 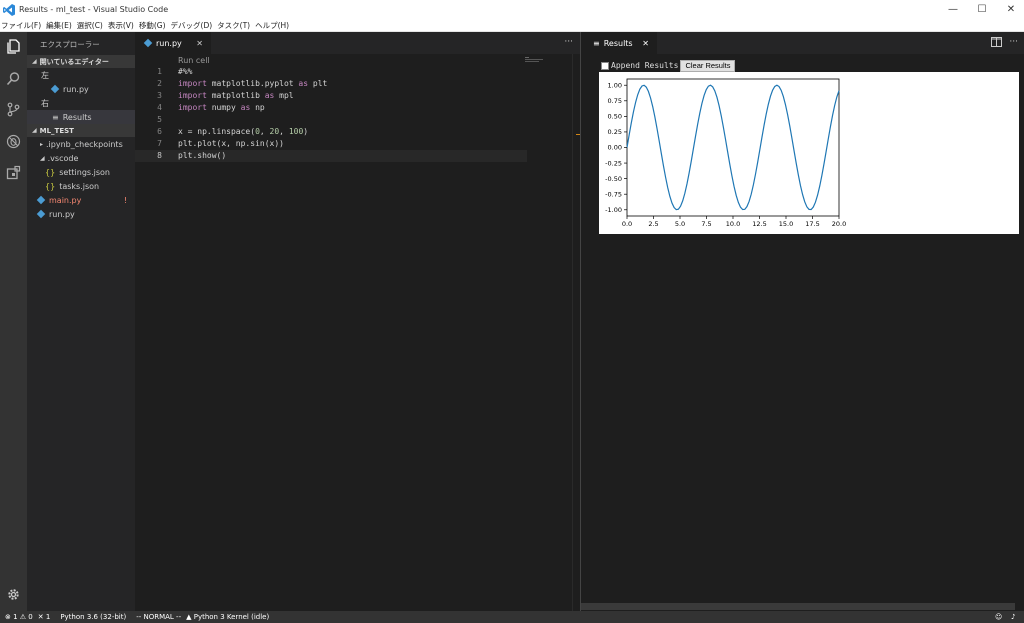 What do you see at coordinates (169, 43) in the screenshot?
I see `tab-run-py-label: run.py` at bounding box center [169, 43].